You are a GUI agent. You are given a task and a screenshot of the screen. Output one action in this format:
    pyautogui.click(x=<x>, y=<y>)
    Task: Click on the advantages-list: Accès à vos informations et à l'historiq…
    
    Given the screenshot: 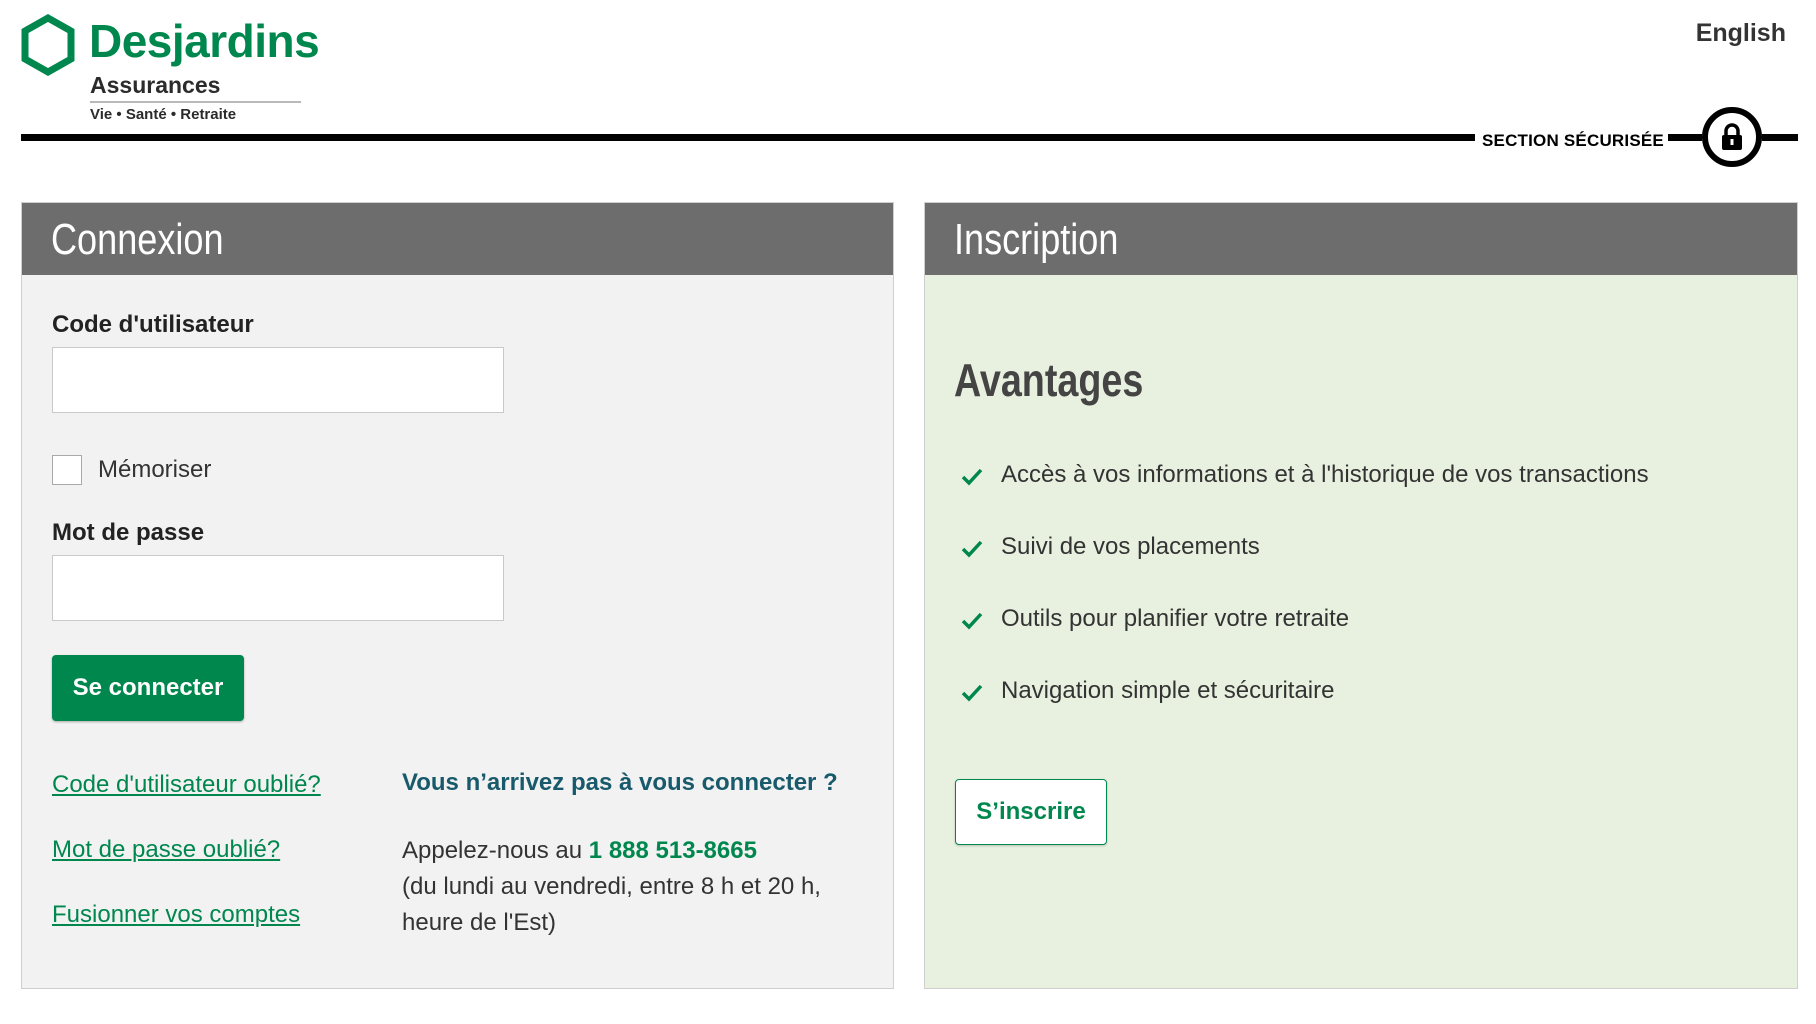 What is the action you would take?
    pyautogui.click(x=1305, y=605)
    